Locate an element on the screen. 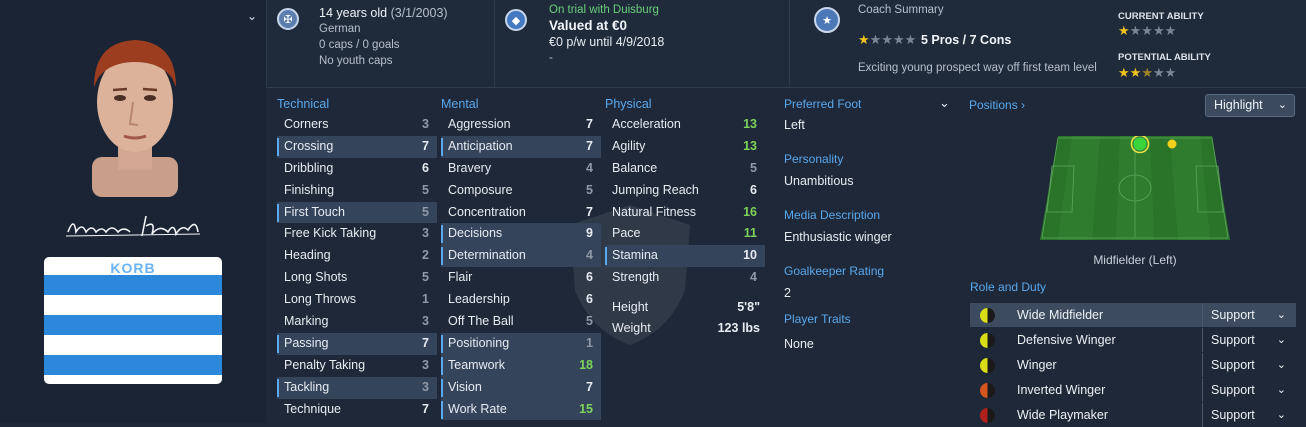 The height and width of the screenshot is (427, 1306). player-value: Valued at €0 is located at coordinates (588, 25).